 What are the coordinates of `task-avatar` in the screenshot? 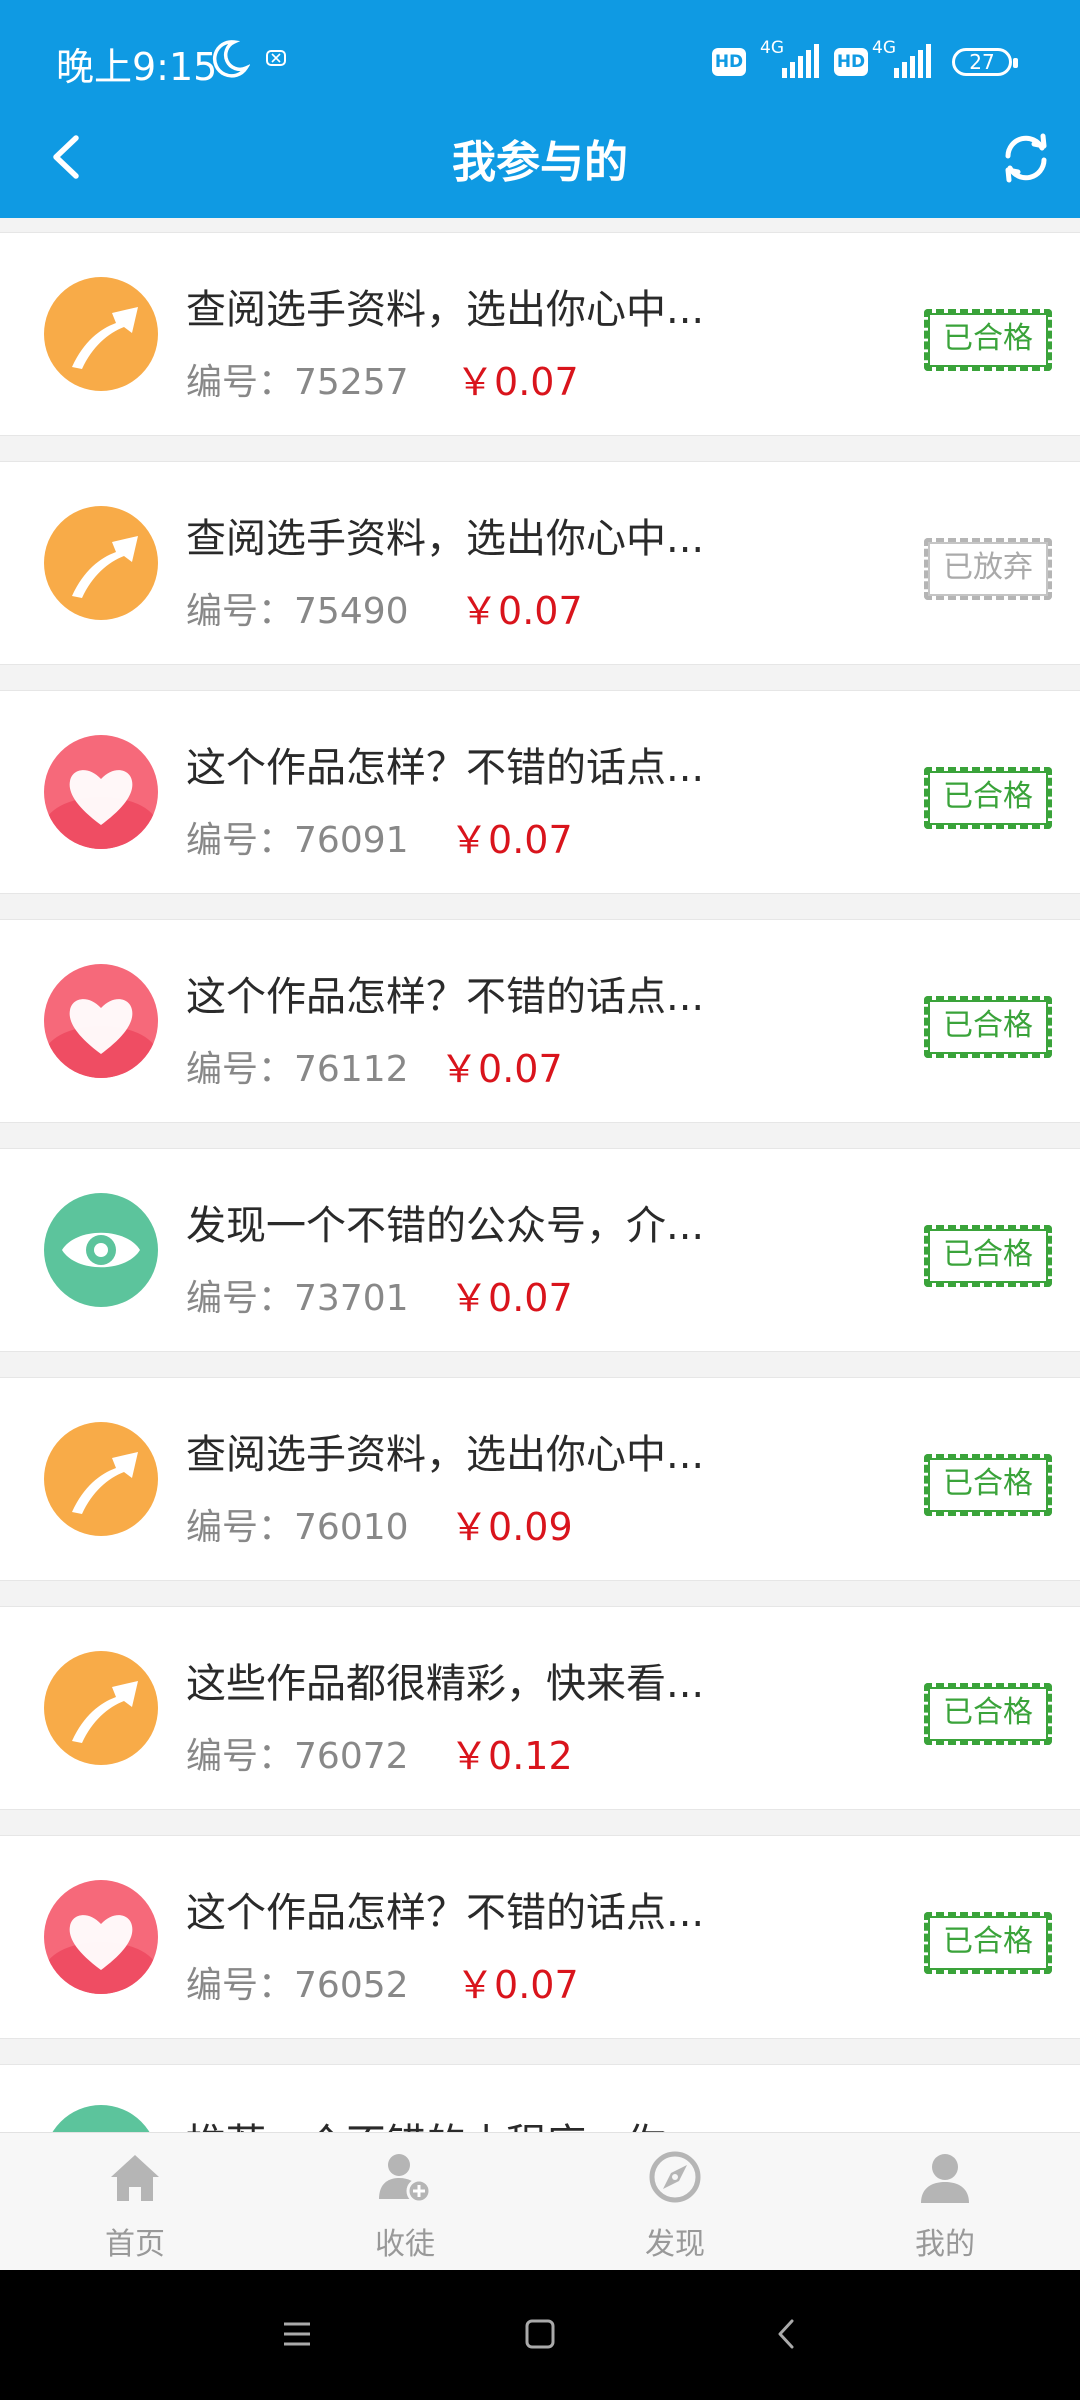 It's located at (101, 2118).